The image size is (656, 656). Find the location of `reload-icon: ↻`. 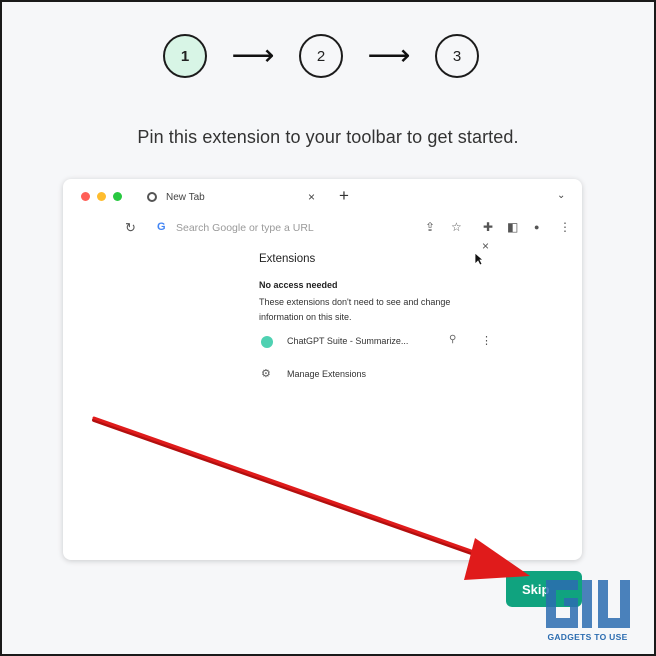

reload-icon: ↻ is located at coordinates (130, 227).